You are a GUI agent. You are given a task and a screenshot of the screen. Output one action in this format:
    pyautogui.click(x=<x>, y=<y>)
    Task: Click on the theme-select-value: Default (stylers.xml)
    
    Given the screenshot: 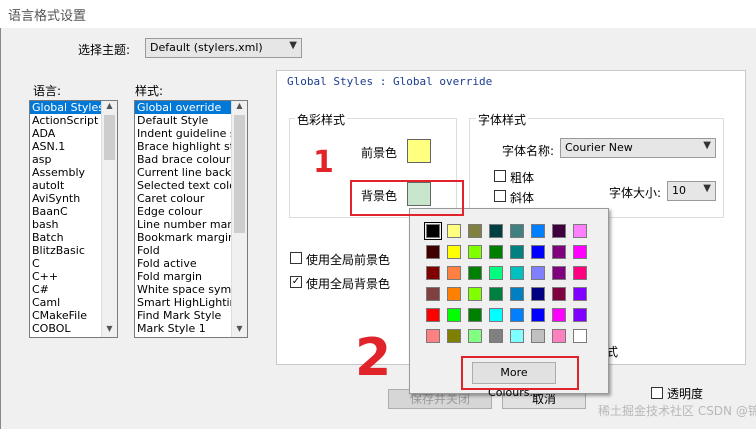 What is the action you would take?
    pyautogui.click(x=206, y=47)
    